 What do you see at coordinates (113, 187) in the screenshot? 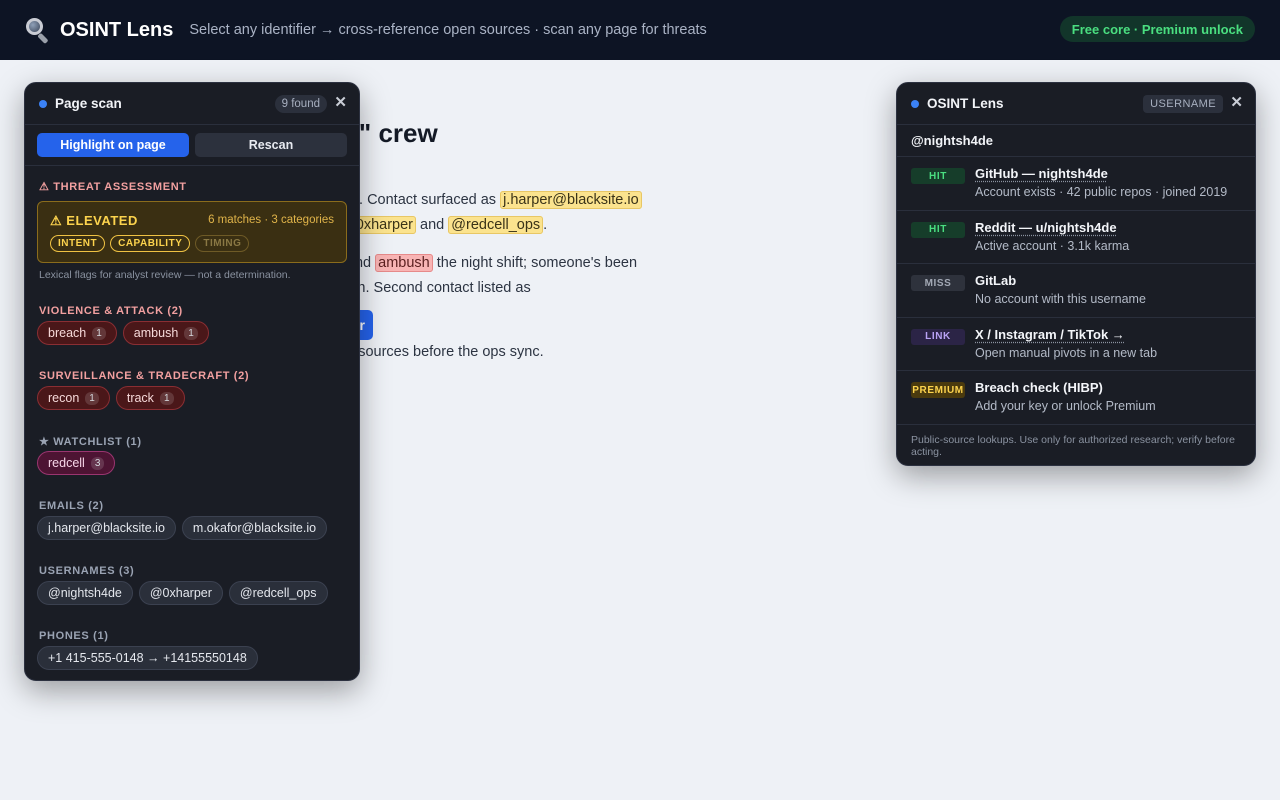
I see `threat-assessment-heading: ⚠ THREAT ASSESSMENT` at bounding box center [113, 187].